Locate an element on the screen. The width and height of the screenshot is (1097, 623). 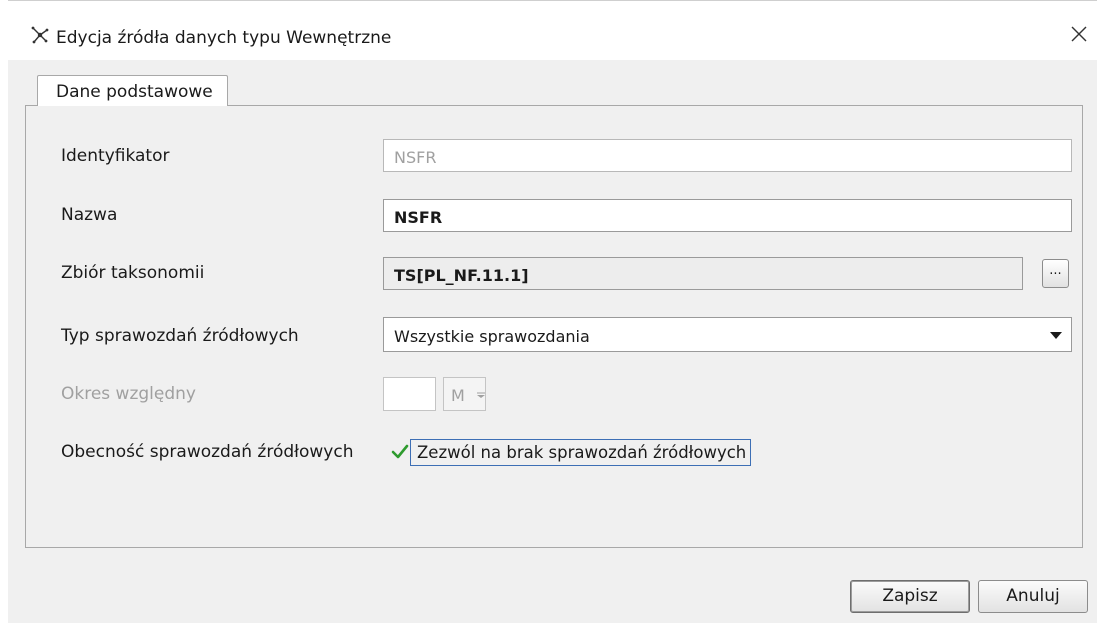
checkmark-icon is located at coordinates (400, 452).